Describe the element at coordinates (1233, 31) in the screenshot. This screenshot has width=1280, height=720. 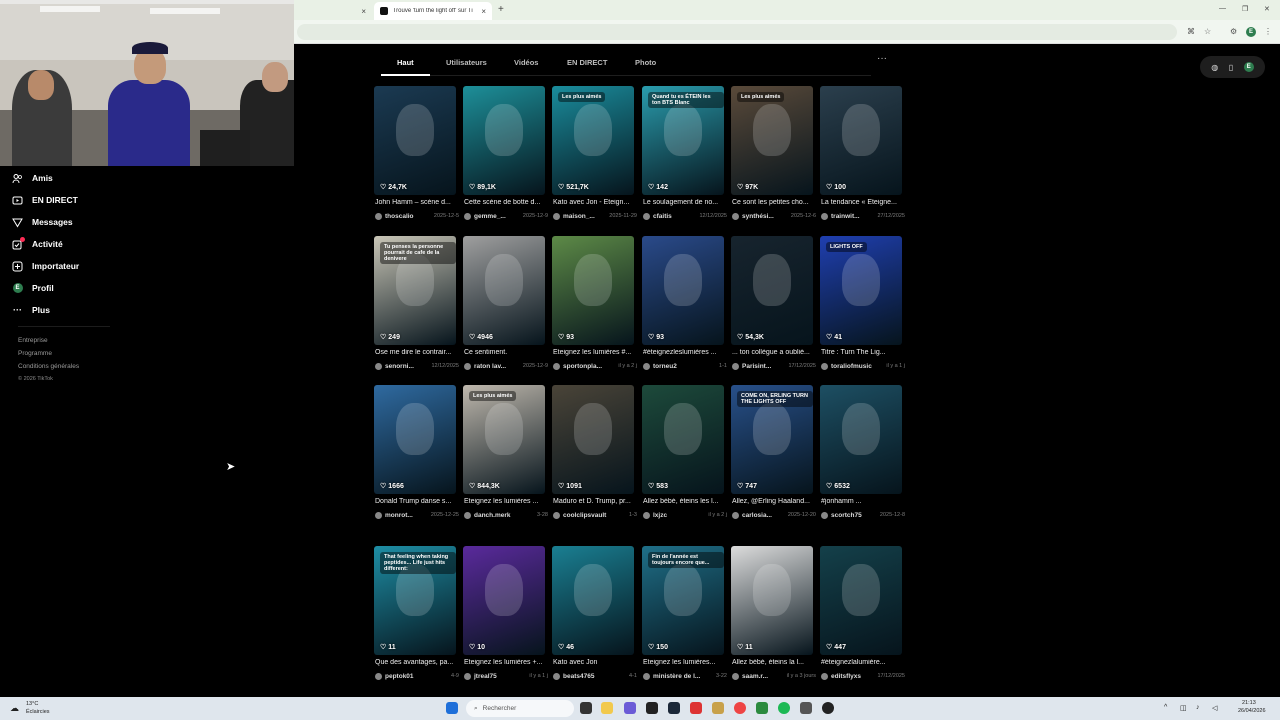
I see `extensions-icon: ⚙` at that location.